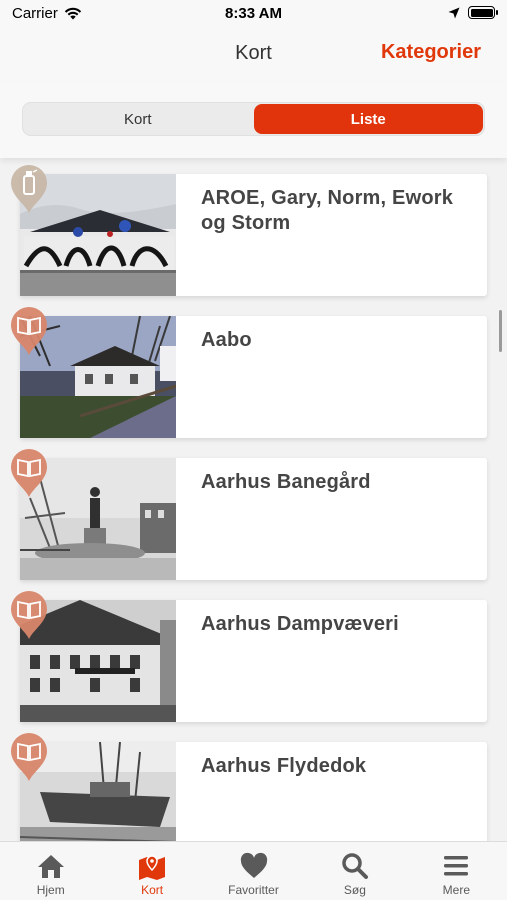 This screenshot has width=507, height=900. Describe the element at coordinates (249, 372) in the screenshot. I see `list-item: Aabo` at that location.